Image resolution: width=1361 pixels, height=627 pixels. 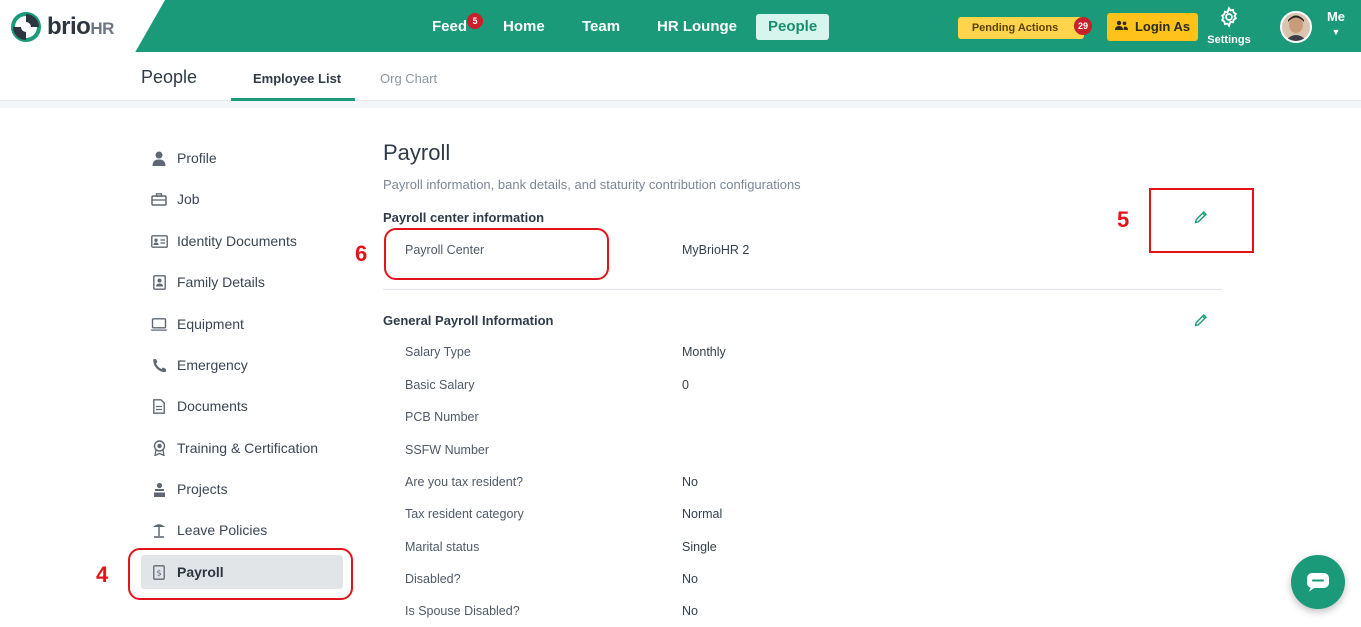 What do you see at coordinates (159, 158) in the screenshot?
I see `user-icon` at bounding box center [159, 158].